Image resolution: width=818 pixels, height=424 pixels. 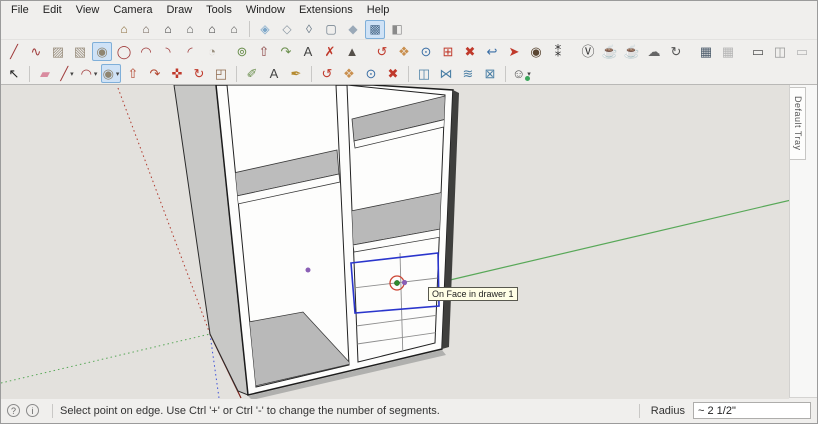 What do you see at coordinates (190, 29) in the screenshot?
I see `view-right-button: ⌂` at bounding box center [190, 29].